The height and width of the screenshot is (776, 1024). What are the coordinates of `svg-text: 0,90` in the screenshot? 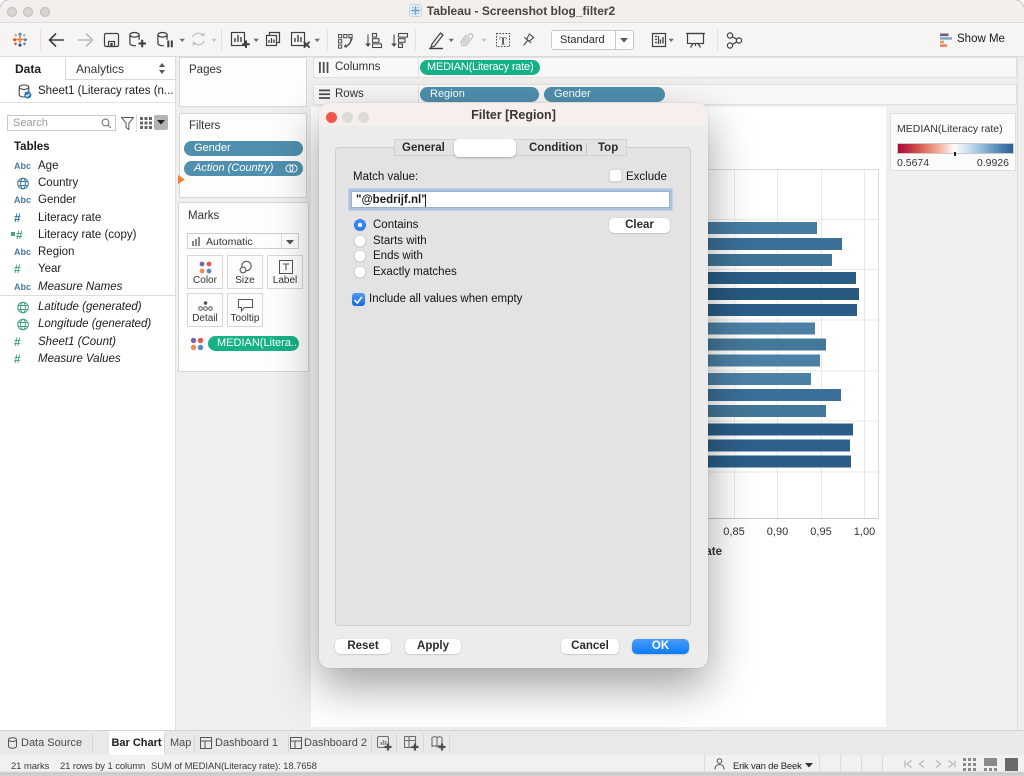 It's located at (777, 532).